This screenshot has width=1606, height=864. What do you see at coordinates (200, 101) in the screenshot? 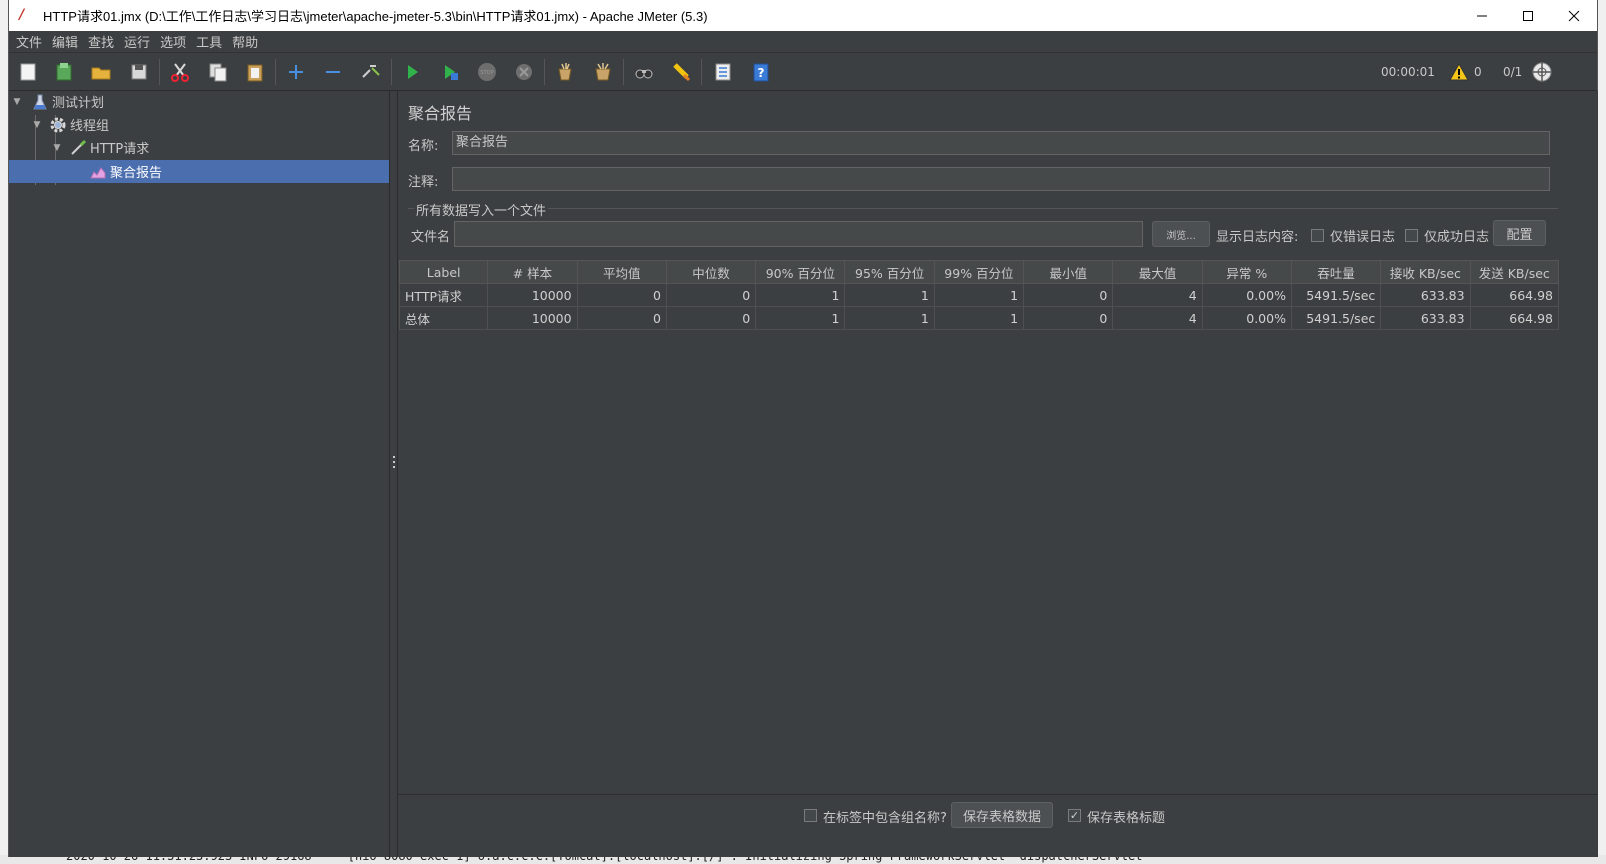
I see `tree-item-test-plan: ▼ 测试计划` at bounding box center [200, 101].